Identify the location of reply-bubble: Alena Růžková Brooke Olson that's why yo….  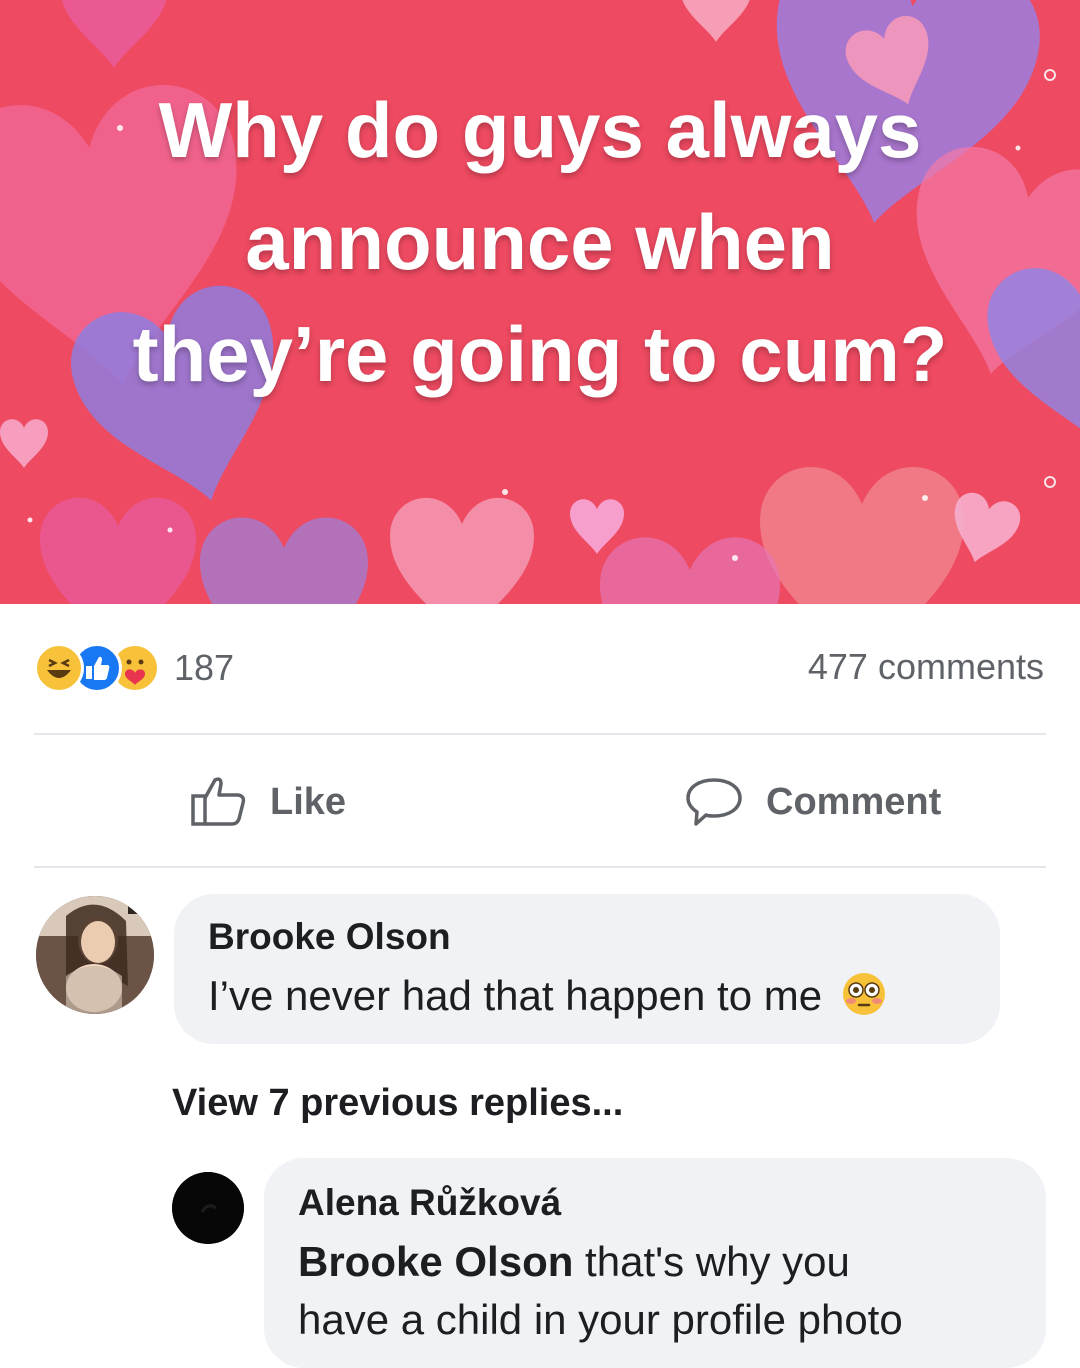
(655, 1263).